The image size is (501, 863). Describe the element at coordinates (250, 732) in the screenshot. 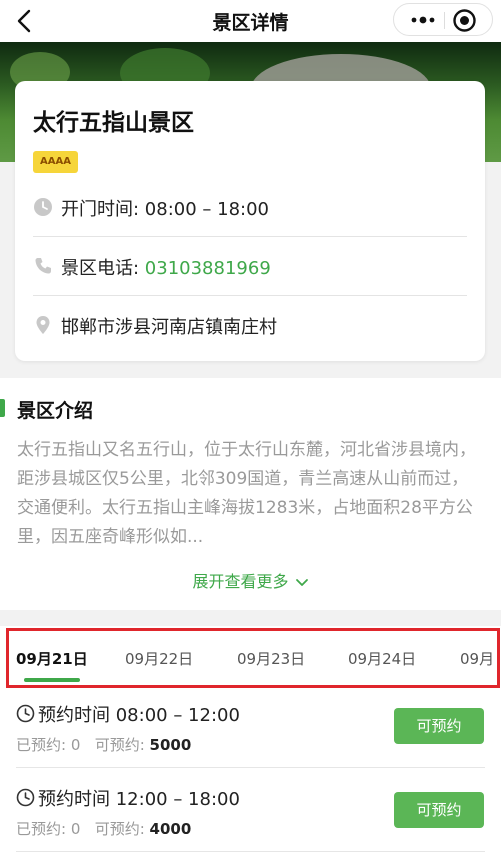

I see `slot-row: 预约时间 08:00 – 12:00 已预约: 0 可预约: 5000 可预约` at that location.